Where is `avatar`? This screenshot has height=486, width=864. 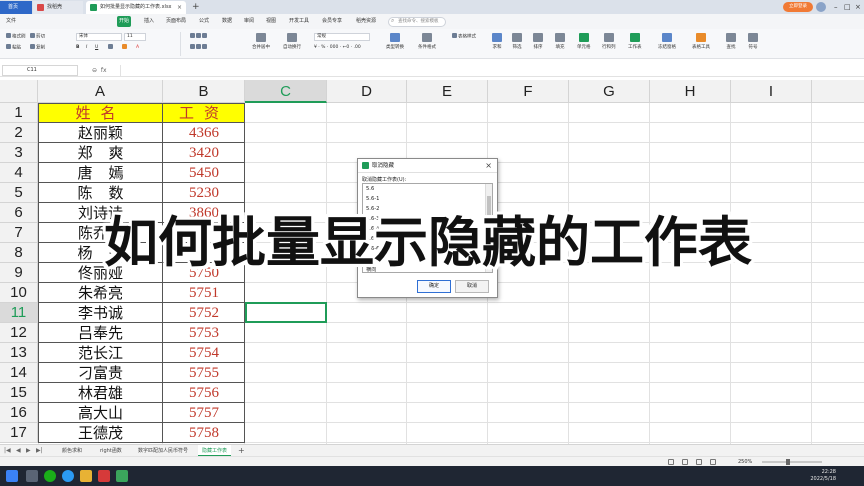 avatar is located at coordinates (821, 7).